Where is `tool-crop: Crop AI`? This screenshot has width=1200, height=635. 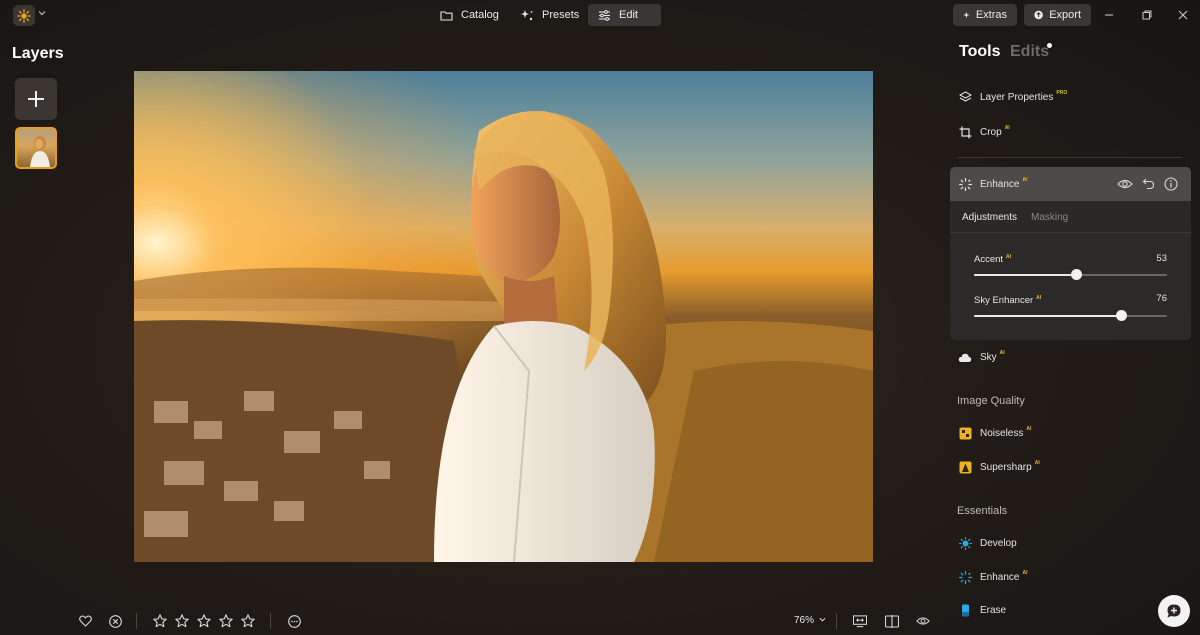 tool-crop: Crop AI is located at coordinates (984, 132).